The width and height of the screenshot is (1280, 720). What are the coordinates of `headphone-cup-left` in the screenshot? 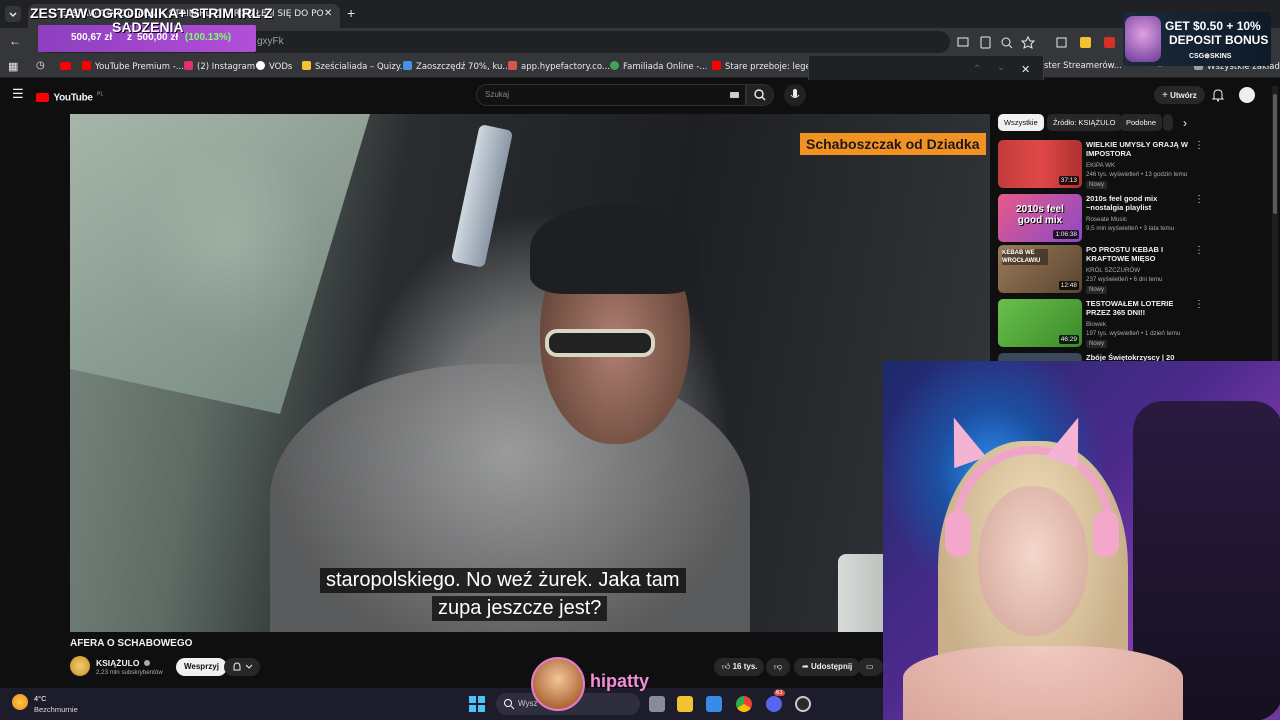 It's located at (958, 534).